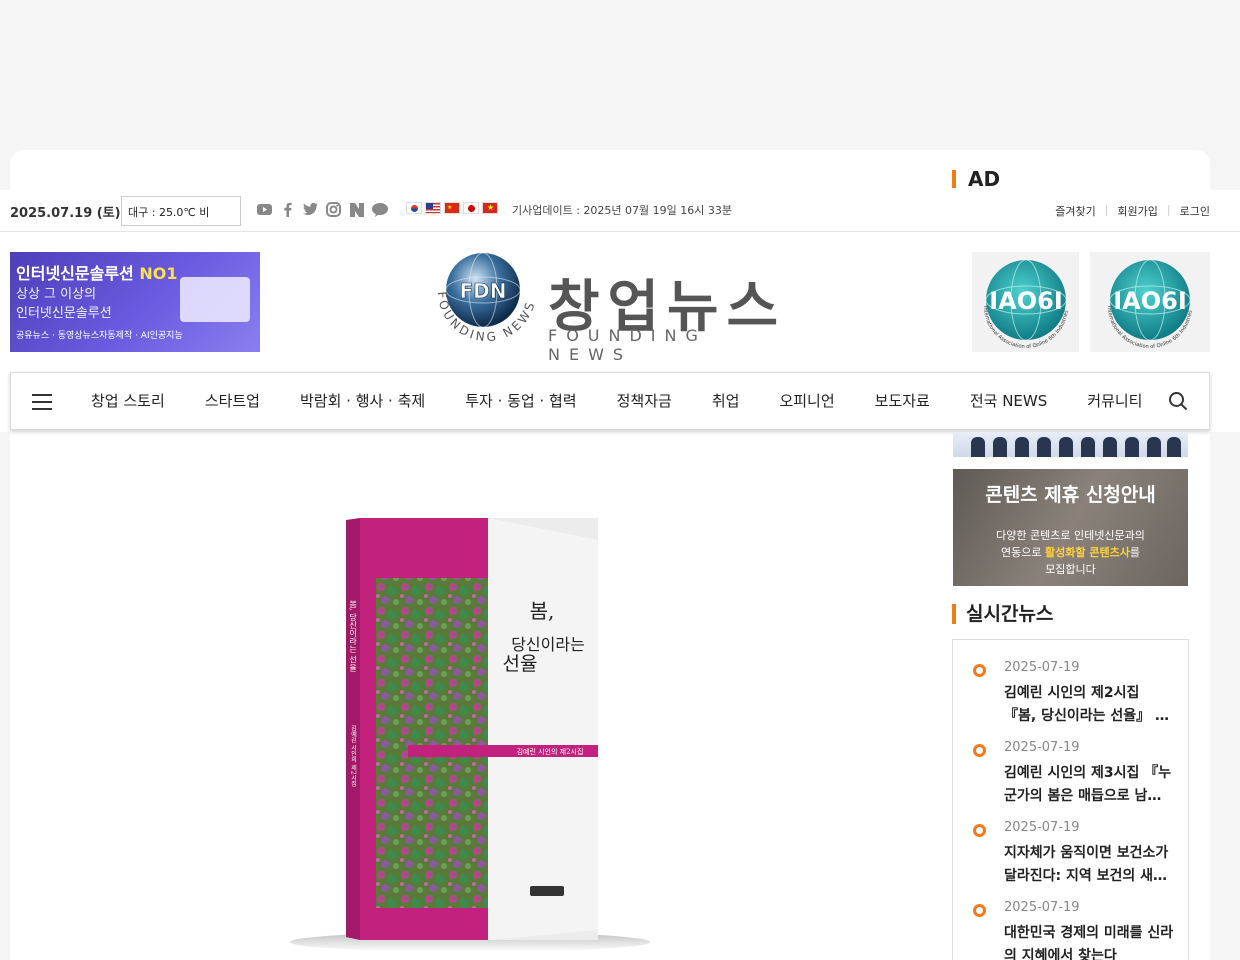  What do you see at coordinates (482, 291) in the screenshot?
I see `svg-text: FDN` at bounding box center [482, 291].